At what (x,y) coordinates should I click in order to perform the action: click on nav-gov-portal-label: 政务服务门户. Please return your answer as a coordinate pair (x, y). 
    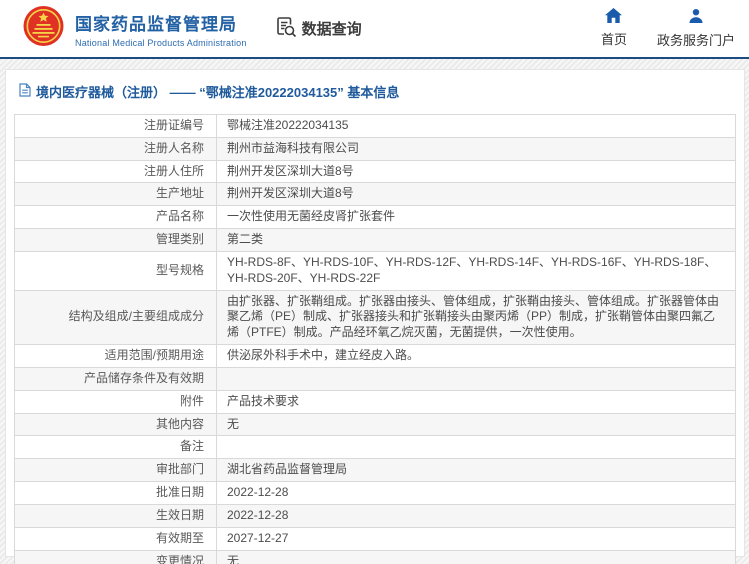
    Looking at the image, I should click on (695, 40).